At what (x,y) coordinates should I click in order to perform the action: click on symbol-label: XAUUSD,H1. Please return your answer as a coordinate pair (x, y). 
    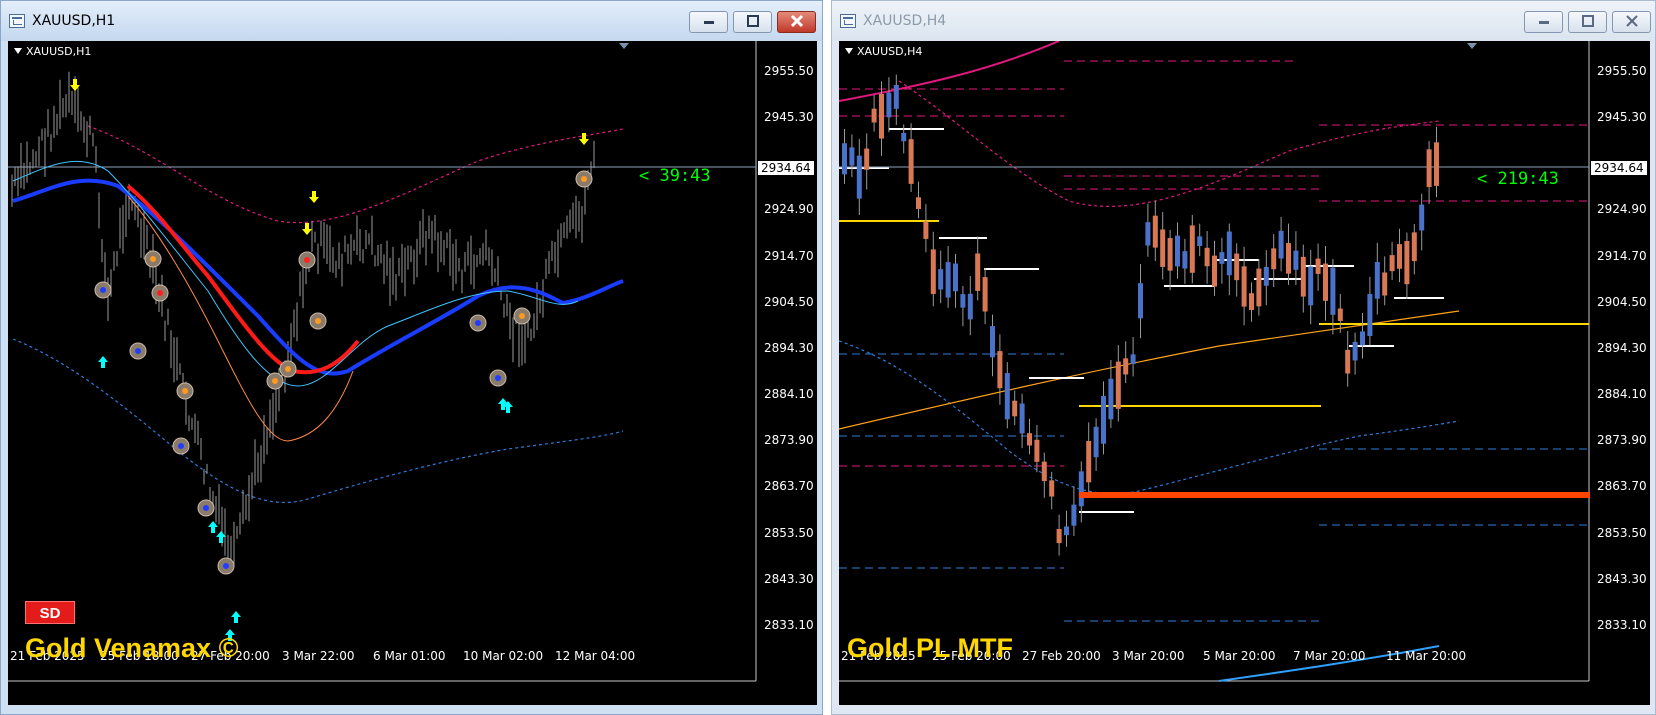
    Looking at the image, I should click on (52, 51).